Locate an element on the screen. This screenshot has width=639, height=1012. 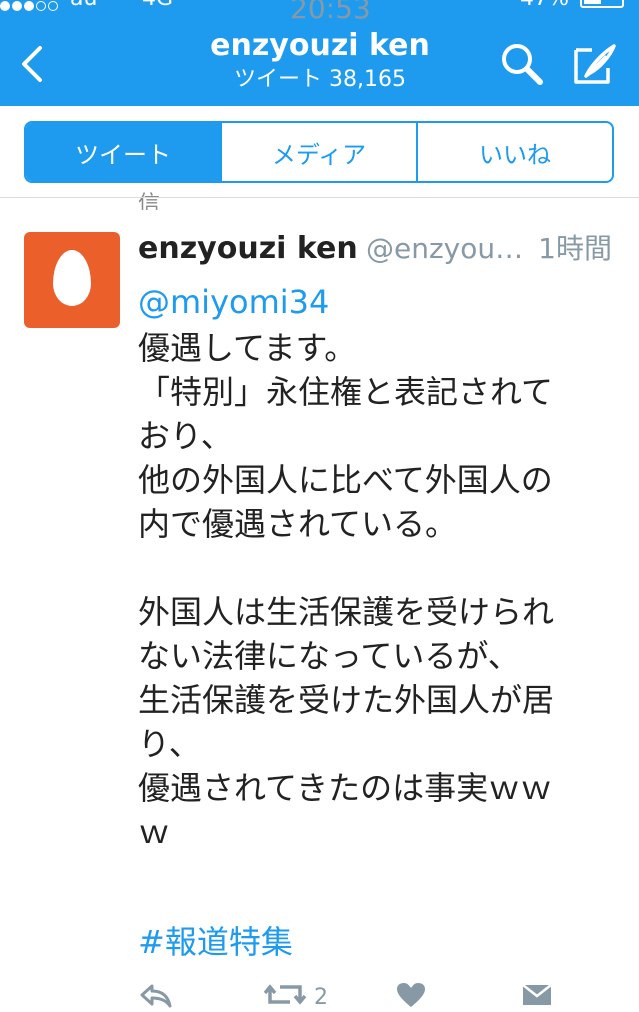
search-icon is located at coordinates (522, 64).